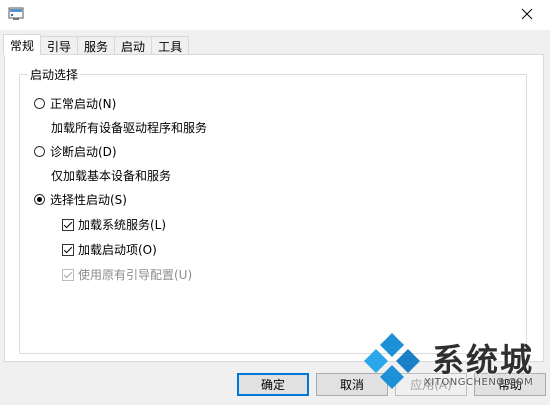  What do you see at coordinates (510, 384) in the screenshot?
I see `help-button: 帮助` at bounding box center [510, 384].